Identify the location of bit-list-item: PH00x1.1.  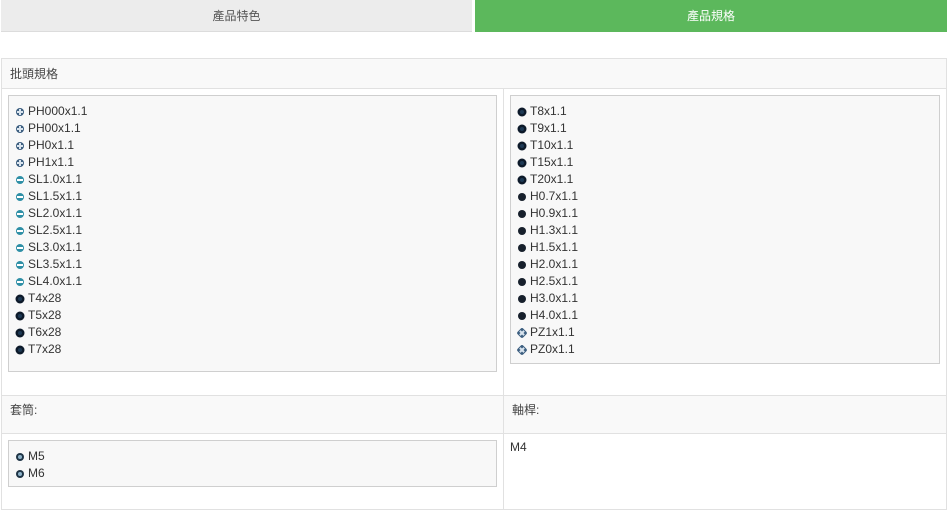
(51, 128).